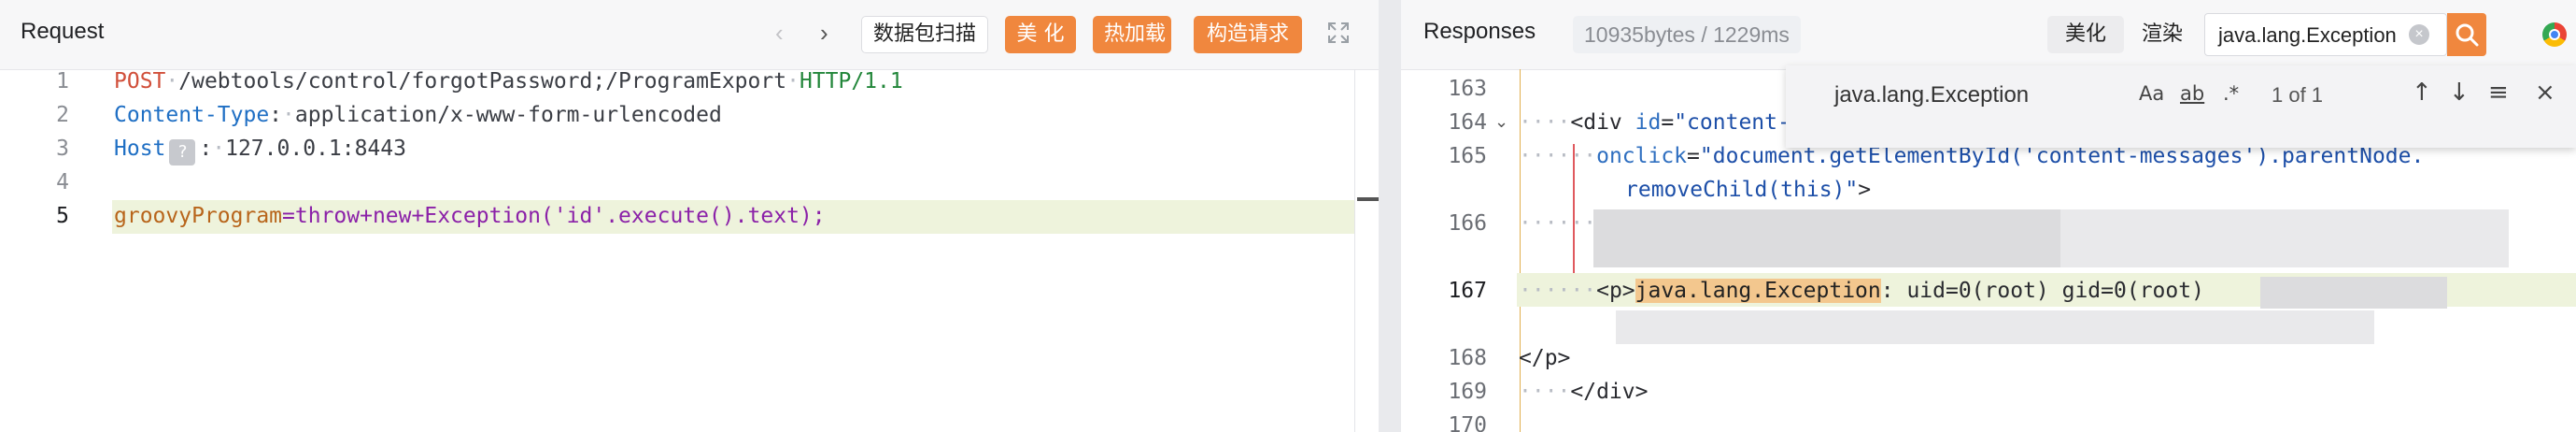 The height and width of the screenshot is (432, 2576). Describe the element at coordinates (1467, 122) in the screenshot. I see `line-number: 164` at that location.